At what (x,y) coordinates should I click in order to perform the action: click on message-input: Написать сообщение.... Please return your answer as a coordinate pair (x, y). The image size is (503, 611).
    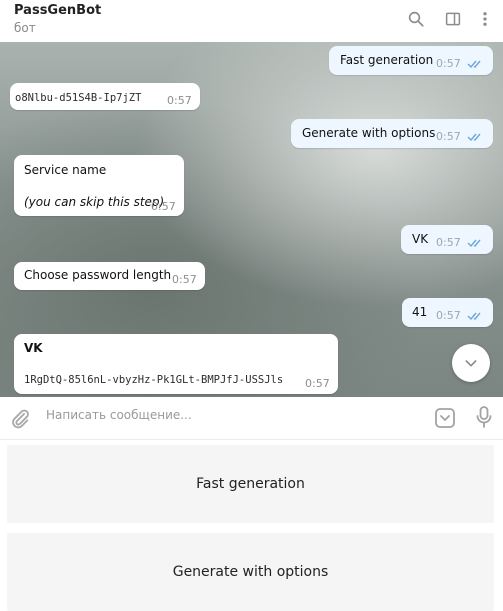
    Looking at the image, I should click on (226, 418).